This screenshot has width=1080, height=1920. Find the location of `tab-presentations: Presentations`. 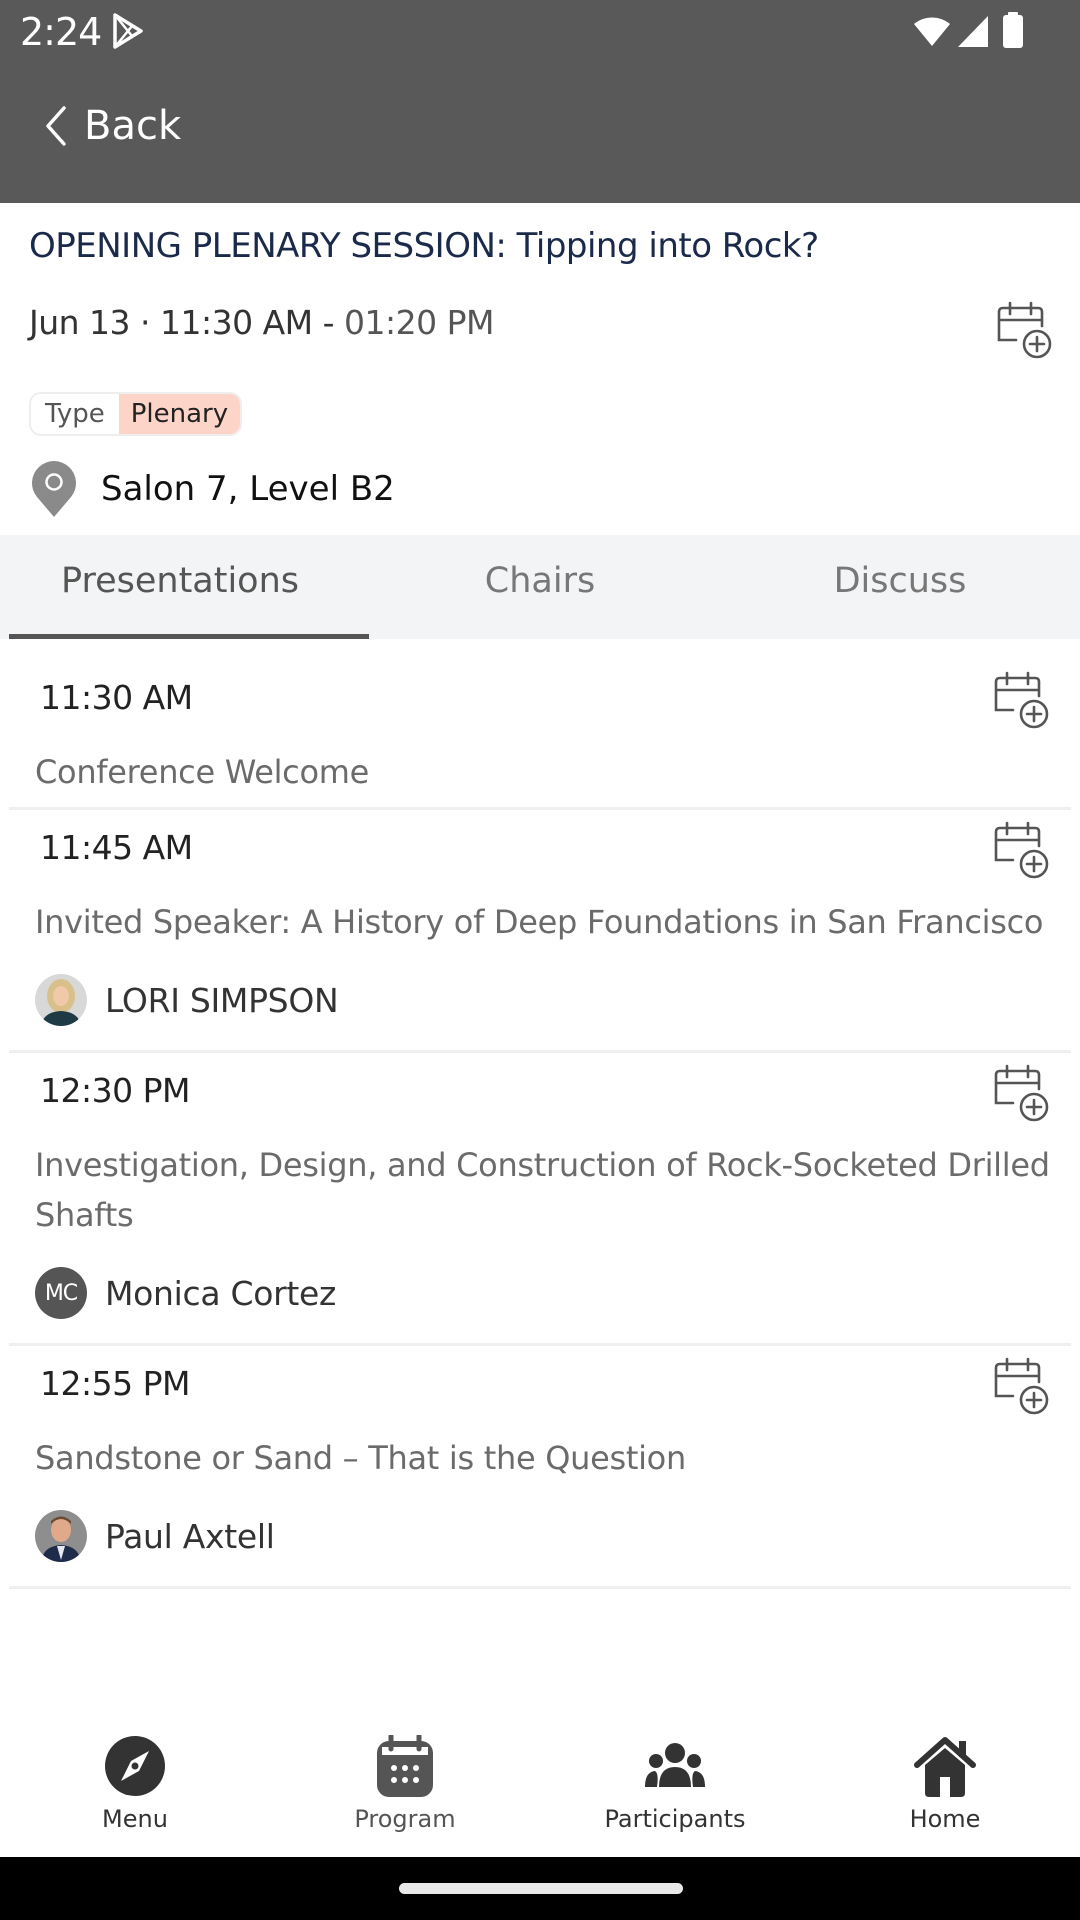

tab-presentations: Presentations is located at coordinates (180, 587).